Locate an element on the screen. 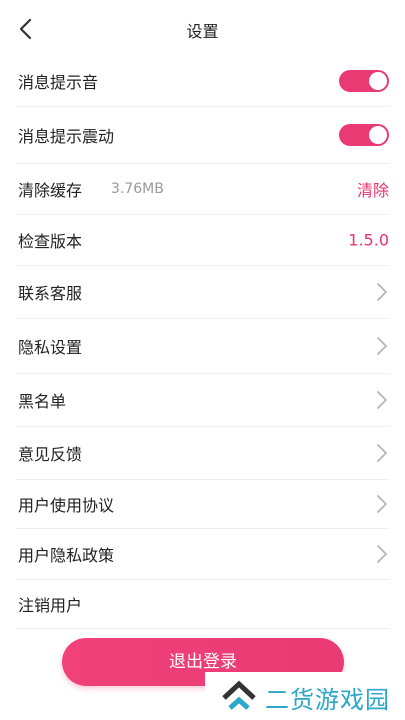 This screenshot has width=405, height=720. setting-label: 检查版本 is located at coordinates (50, 241).